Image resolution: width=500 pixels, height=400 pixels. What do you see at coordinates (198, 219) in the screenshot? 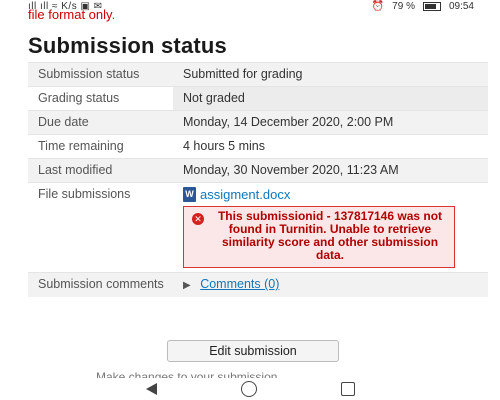
I see `error-icon: ✕` at bounding box center [198, 219].